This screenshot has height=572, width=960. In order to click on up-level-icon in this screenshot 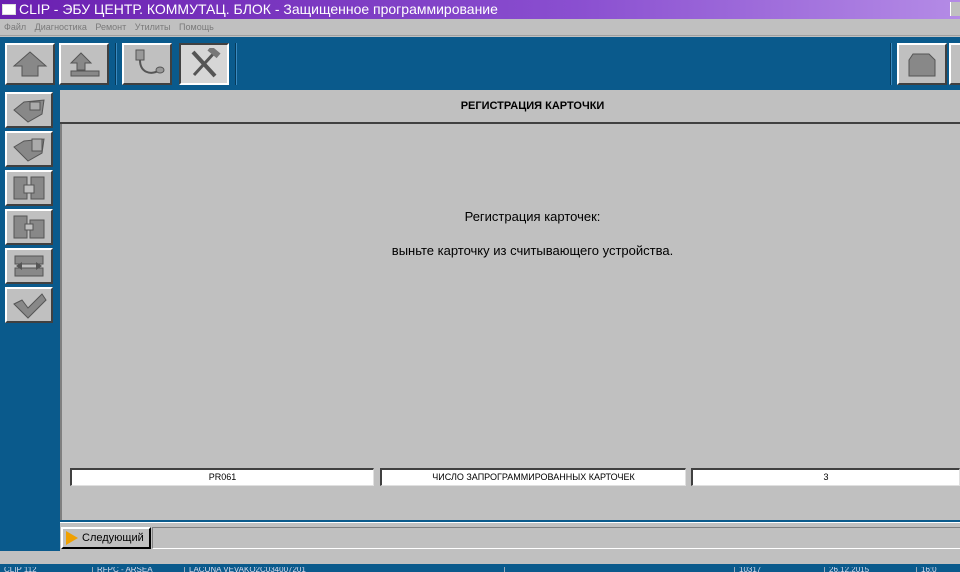, I will do `click(84, 64)`.